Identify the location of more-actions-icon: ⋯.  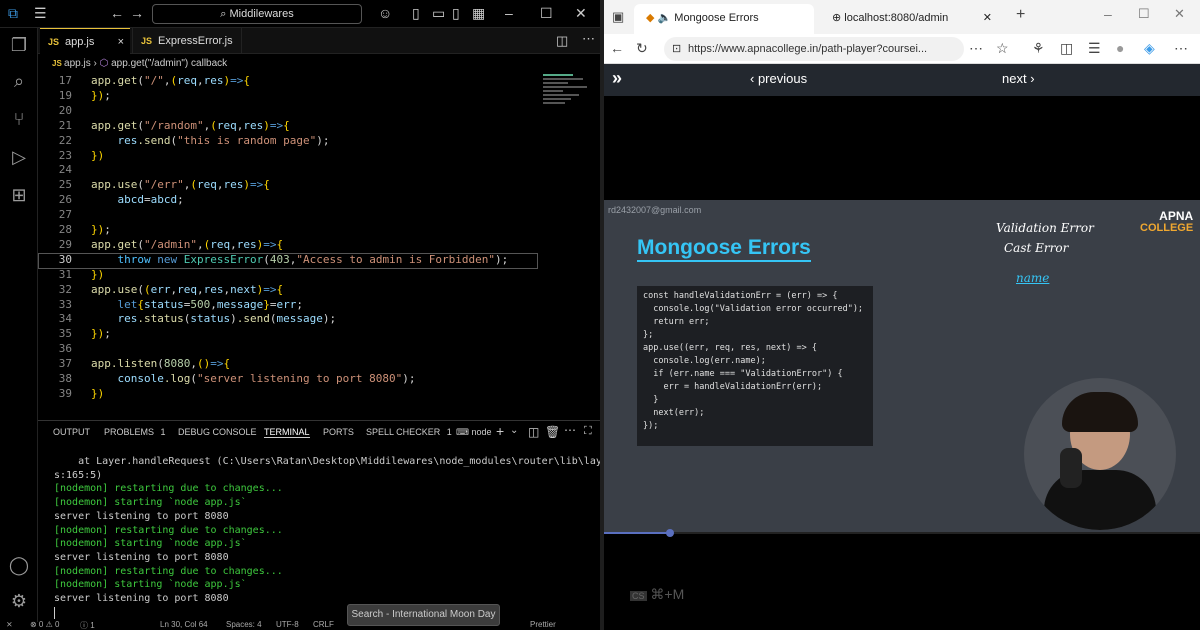
(588, 39).